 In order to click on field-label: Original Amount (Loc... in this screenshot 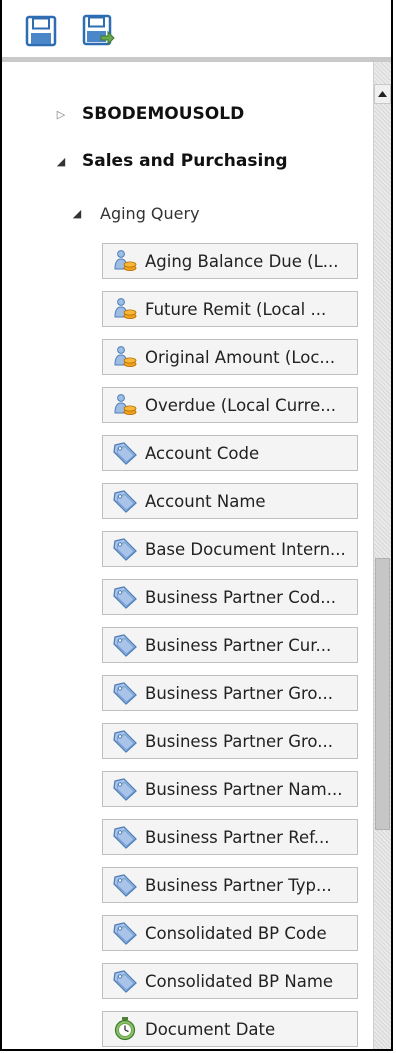, I will do `click(240, 357)`.